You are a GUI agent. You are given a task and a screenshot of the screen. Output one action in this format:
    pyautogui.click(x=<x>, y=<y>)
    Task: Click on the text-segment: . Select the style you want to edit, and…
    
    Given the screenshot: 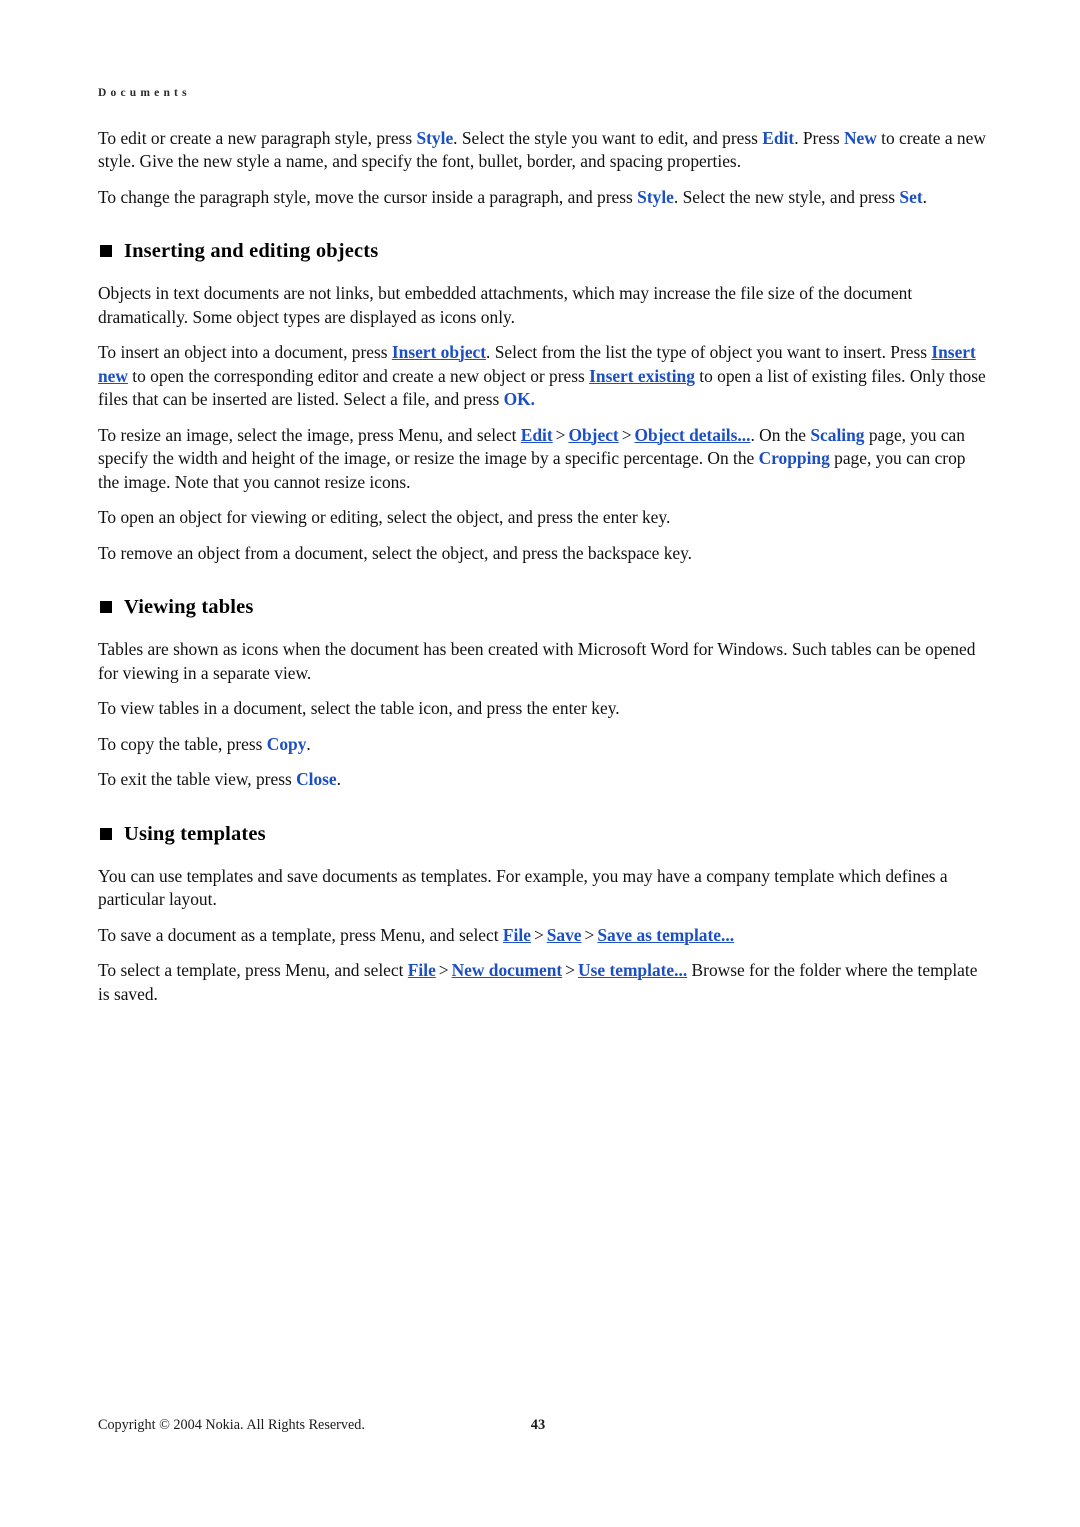 What is the action you would take?
    pyautogui.click(x=608, y=137)
    